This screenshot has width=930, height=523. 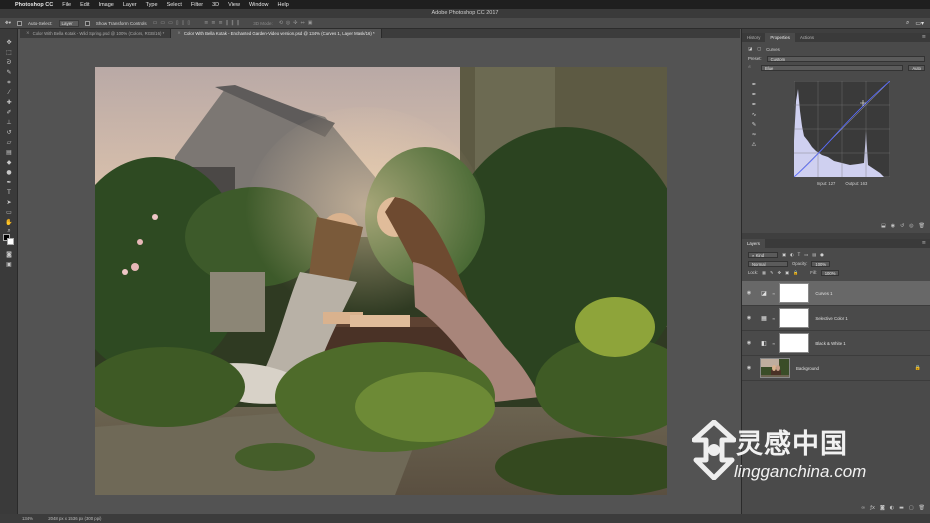 What do you see at coordinates (130, 5) in the screenshot?
I see `menu-layer: Layer` at bounding box center [130, 5].